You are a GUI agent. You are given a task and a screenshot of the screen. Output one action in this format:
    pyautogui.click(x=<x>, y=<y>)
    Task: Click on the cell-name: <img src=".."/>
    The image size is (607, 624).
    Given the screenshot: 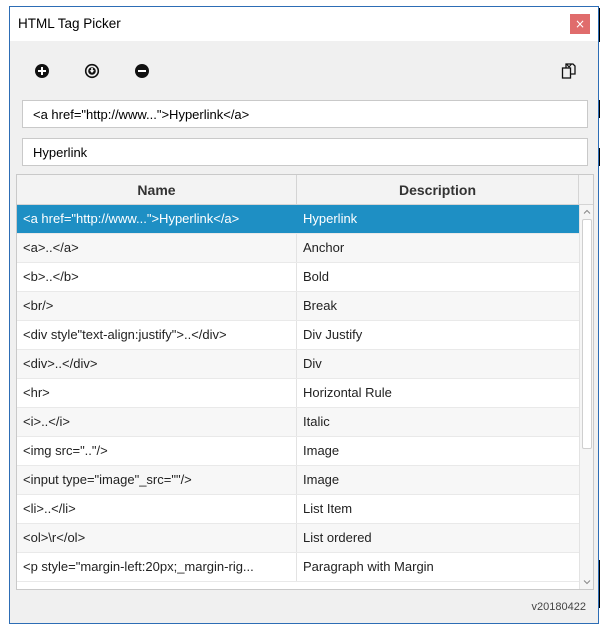 What is the action you would take?
    pyautogui.click(x=157, y=451)
    